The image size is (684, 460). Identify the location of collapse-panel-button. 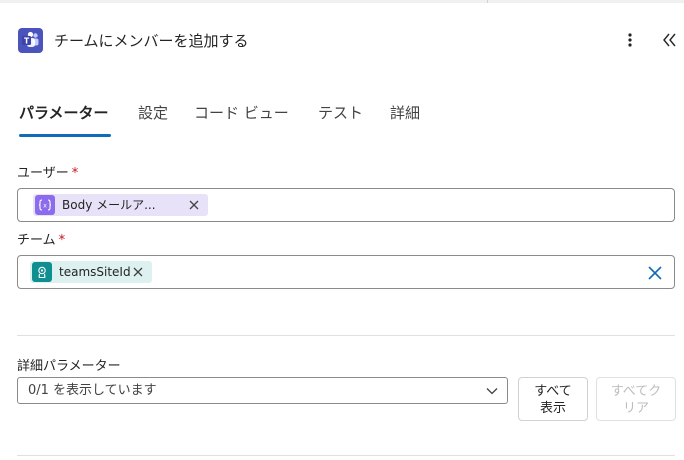
(670, 40).